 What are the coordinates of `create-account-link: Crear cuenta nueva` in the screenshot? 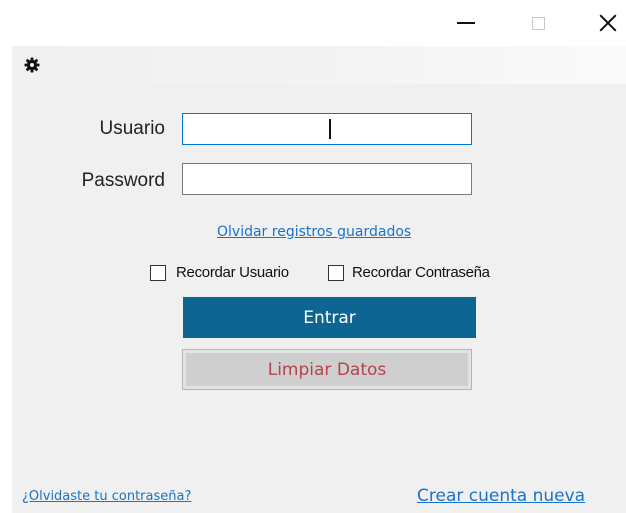 It's located at (501, 496).